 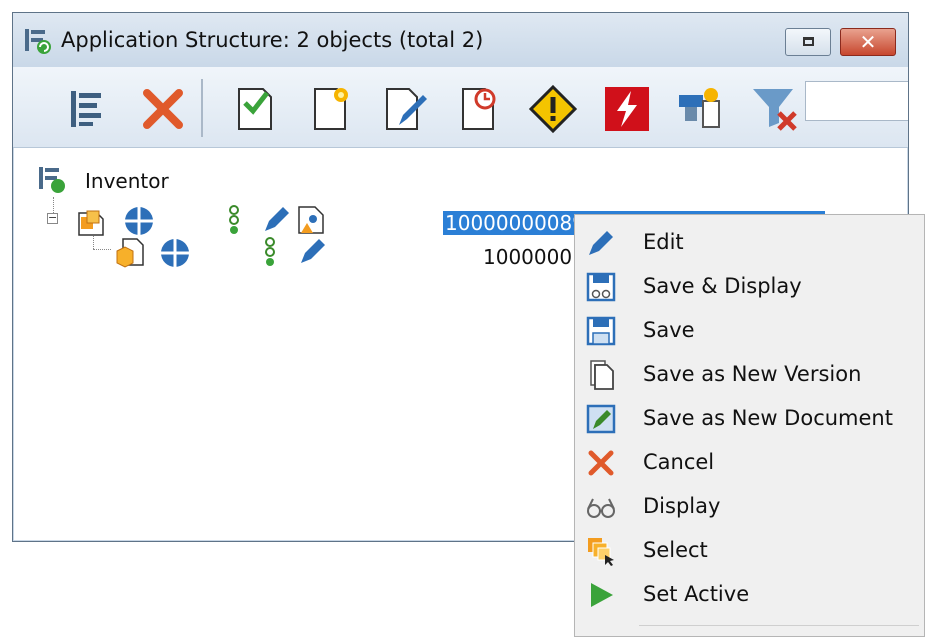 I want to click on toolbar-separator, so click(x=202, y=108).